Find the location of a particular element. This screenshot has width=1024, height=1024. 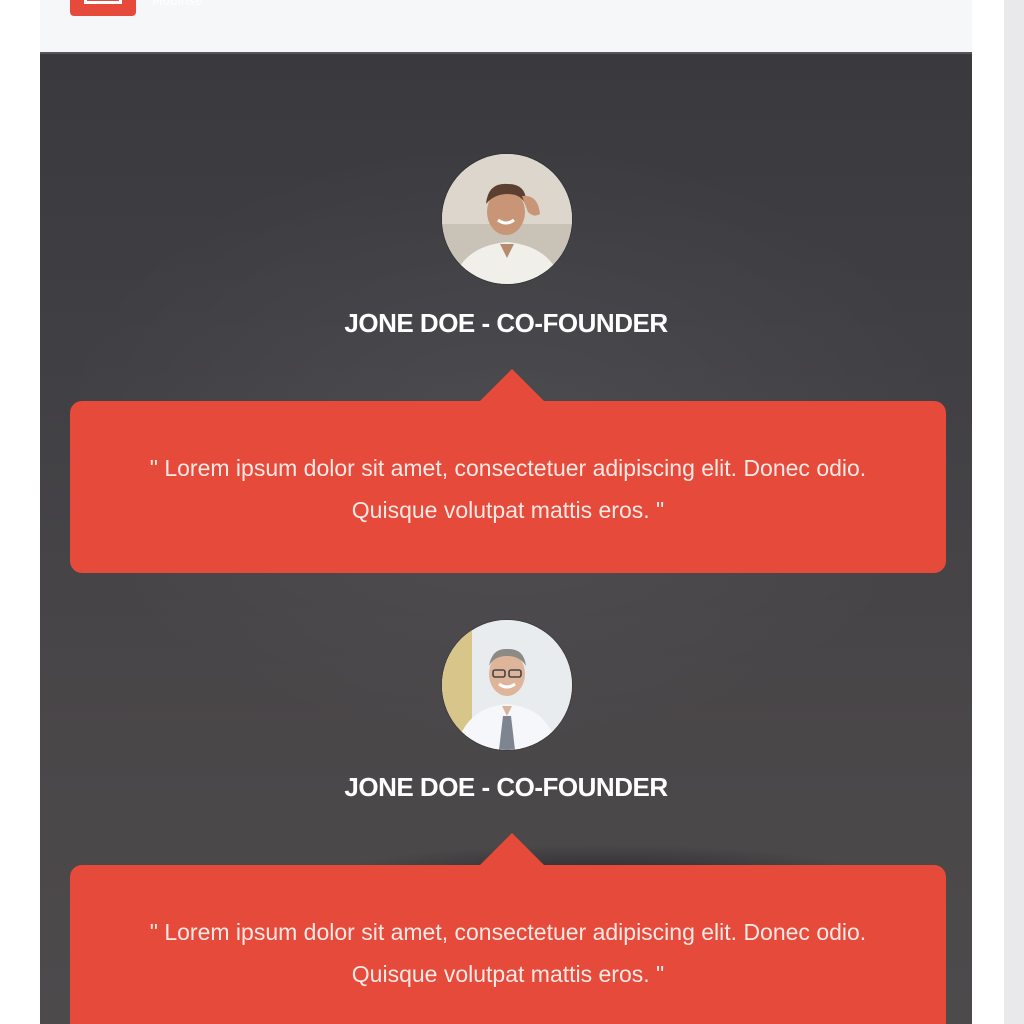

header: Mobirise is located at coordinates (506, 27).